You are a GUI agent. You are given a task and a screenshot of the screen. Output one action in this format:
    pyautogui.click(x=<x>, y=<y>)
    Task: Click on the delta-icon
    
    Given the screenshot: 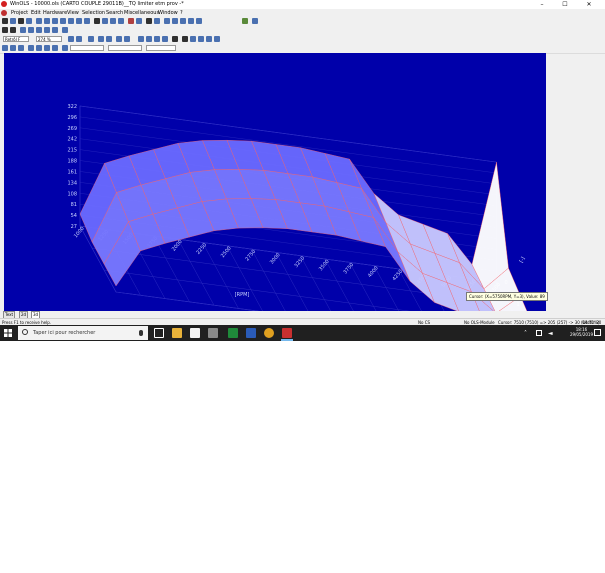 What is the action you would take?
    pyautogui.click(x=185, y=39)
    